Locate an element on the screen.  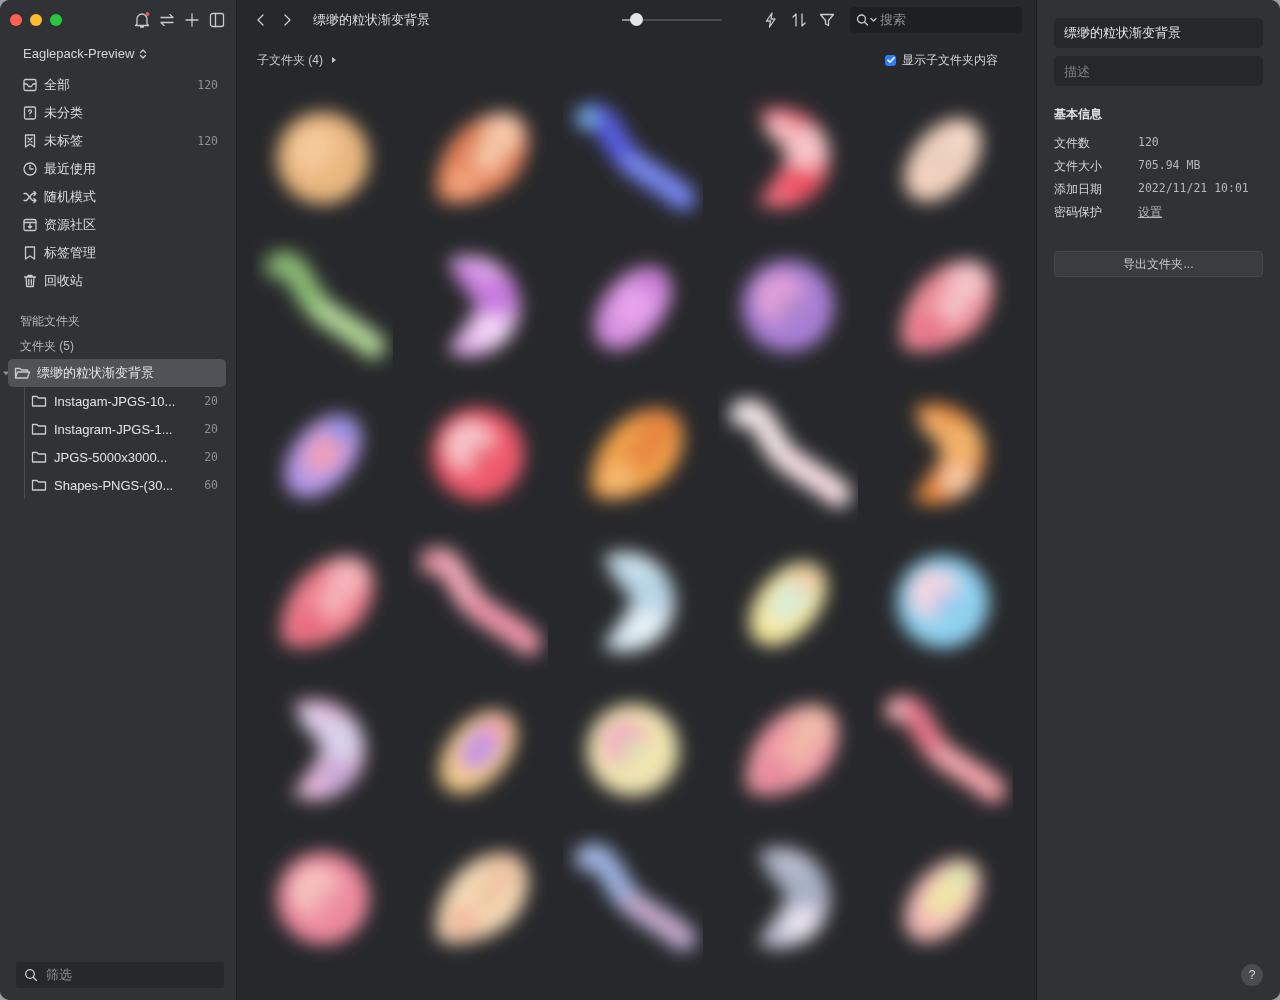
chevron-updown-icon is located at coordinates (143, 53).